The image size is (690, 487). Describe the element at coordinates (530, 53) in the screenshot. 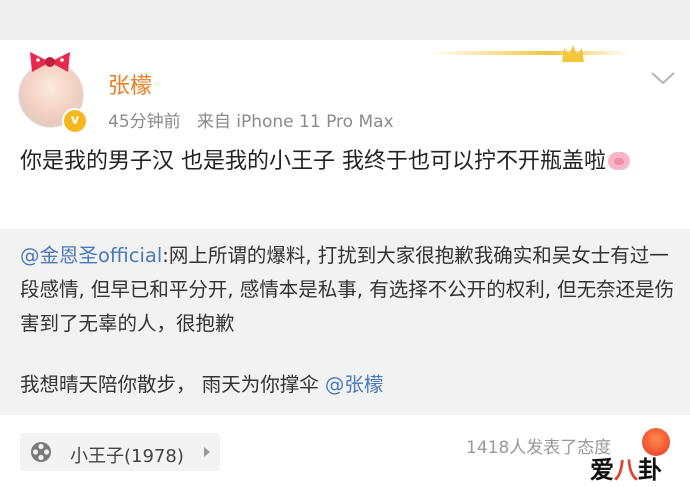

I see `decorative-line` at that location.